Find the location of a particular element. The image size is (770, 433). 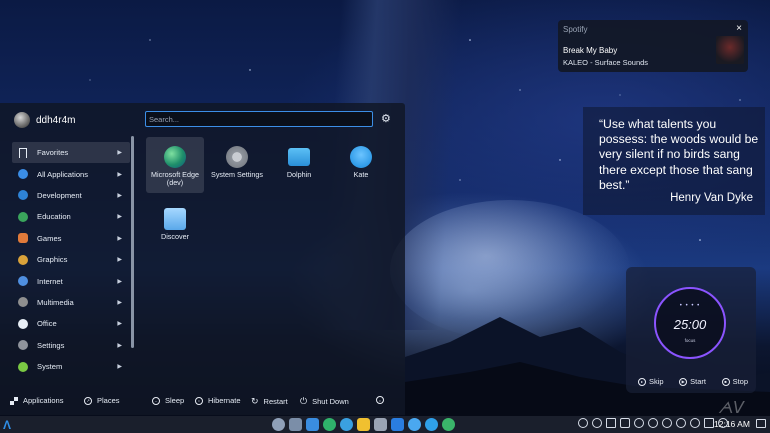

bluetooth-icon is located at coordinates (667, 423).